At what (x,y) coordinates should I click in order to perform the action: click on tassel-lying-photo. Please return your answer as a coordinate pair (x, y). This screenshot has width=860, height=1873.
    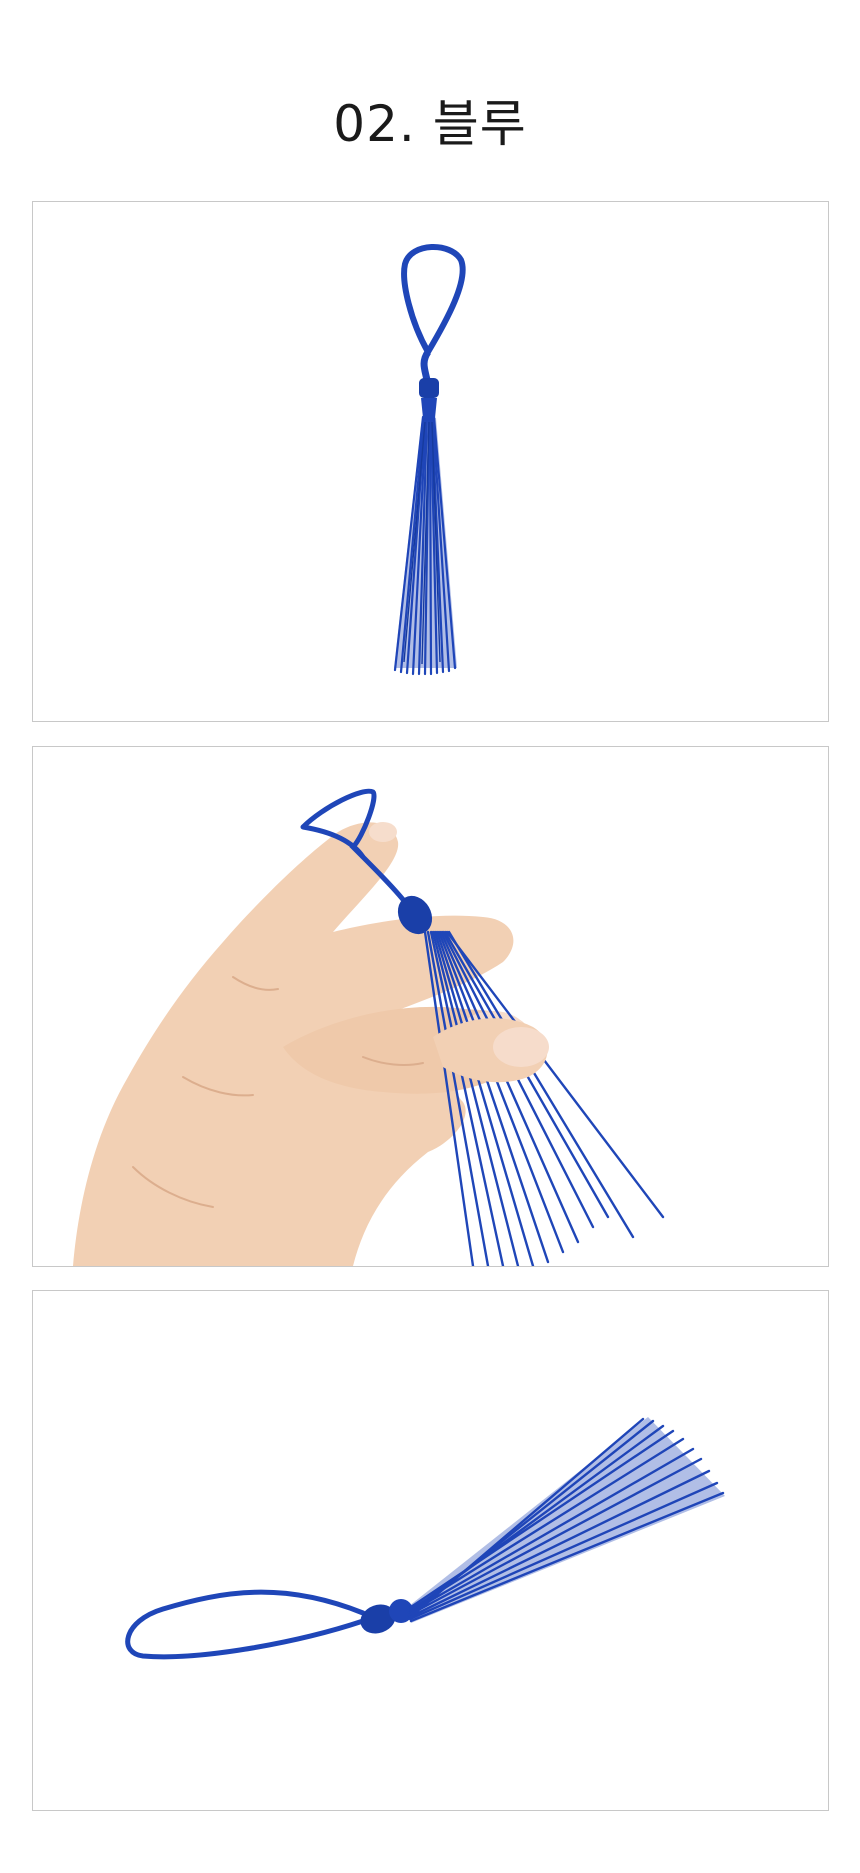
    Looking at the image, I should click on (425, 1538).